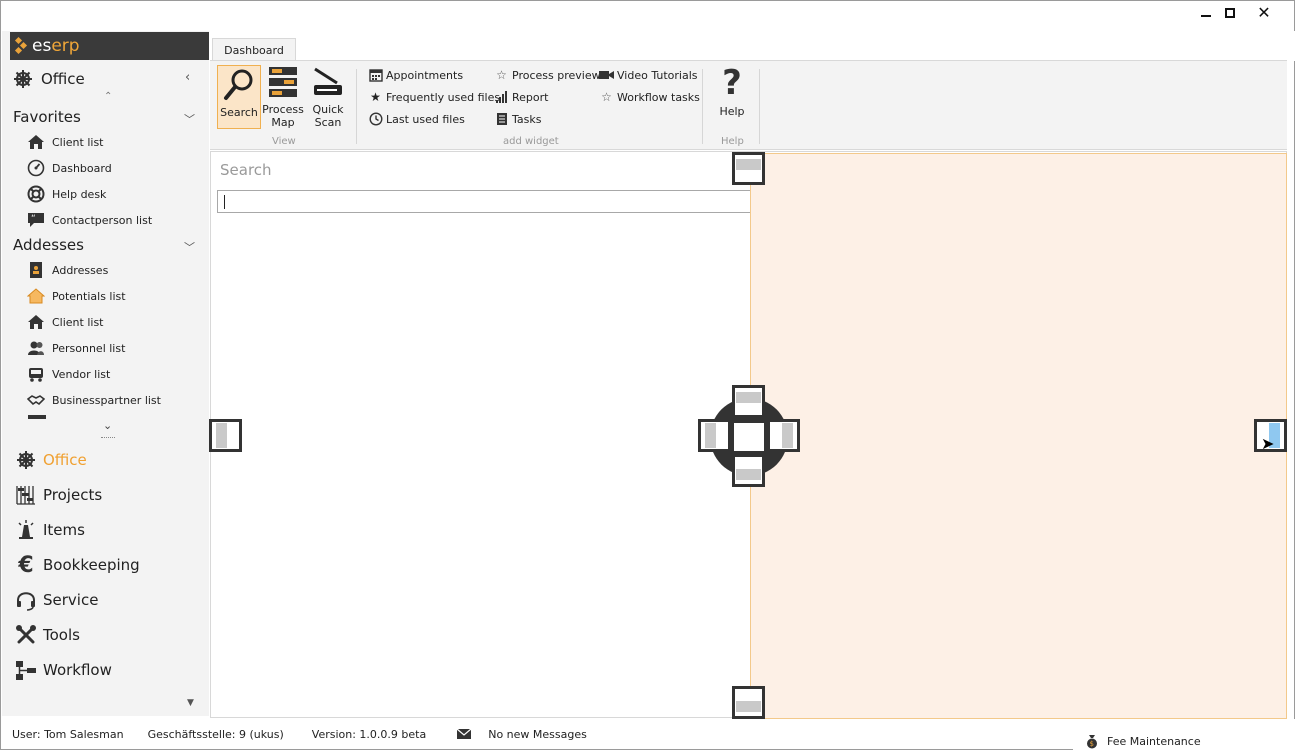 This screenshot has height=750, width=1295. I want to click on module-items: Items, so click(50, 530).